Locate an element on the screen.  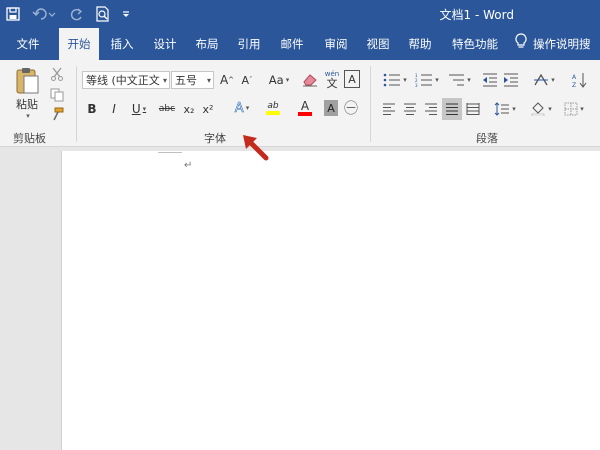
font-color-button: A is located at coordinates (305, 108).